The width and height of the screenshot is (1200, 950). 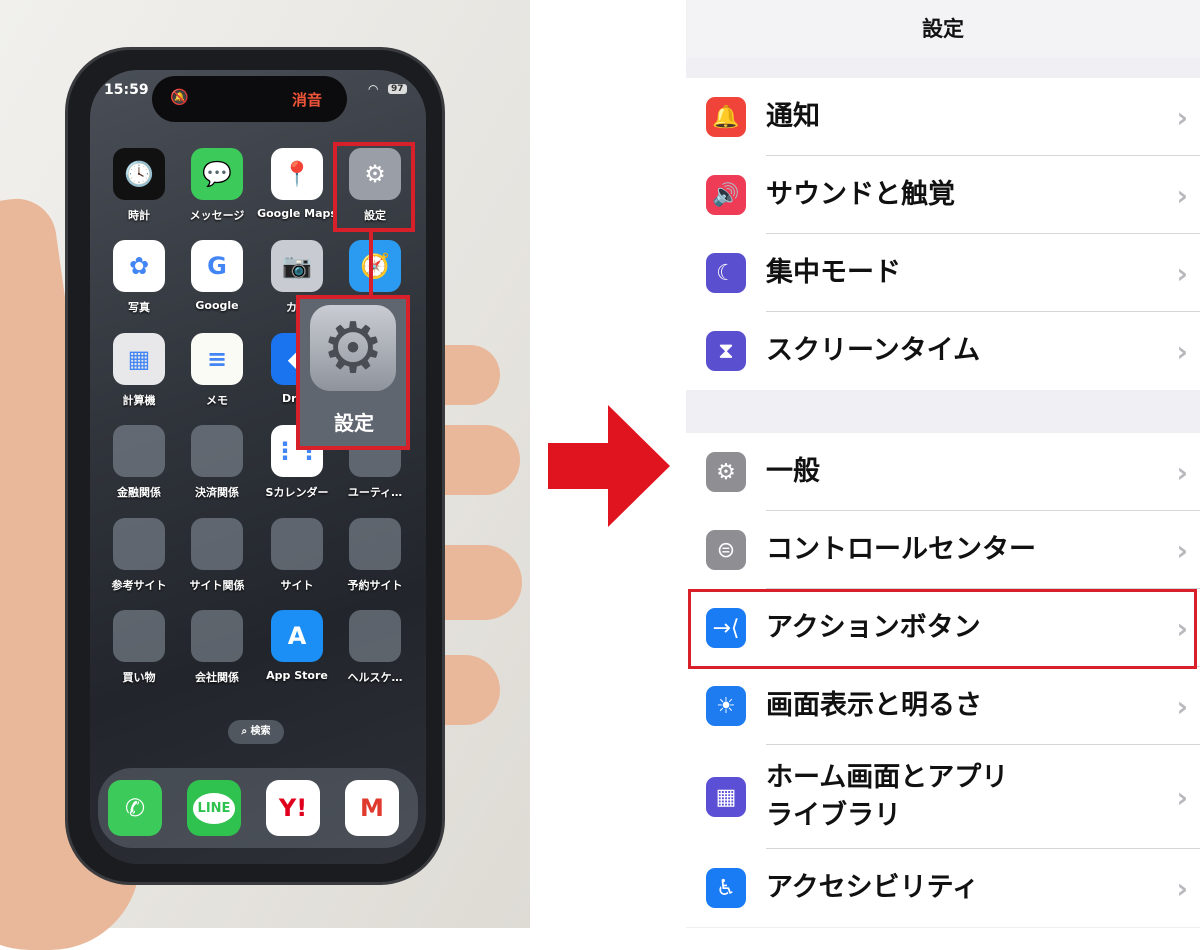 I want to click on camera-icon: 📷, so click(x=297, y=266).